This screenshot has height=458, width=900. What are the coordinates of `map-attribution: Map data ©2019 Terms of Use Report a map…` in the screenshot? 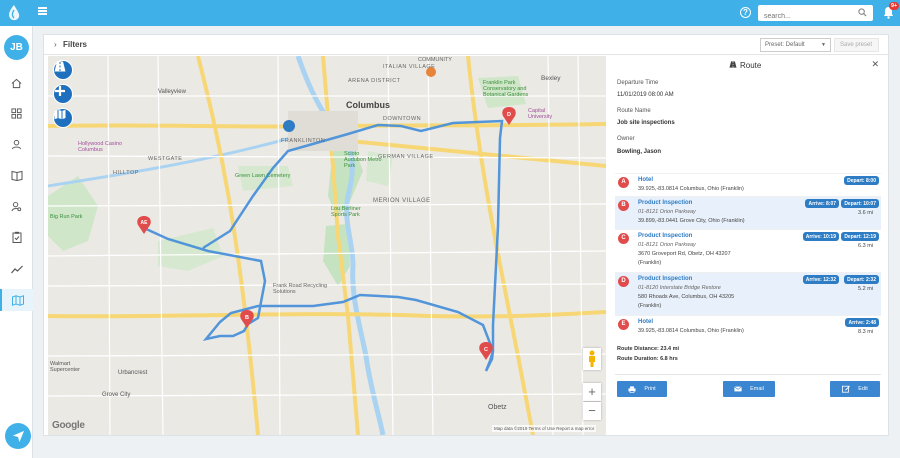 It's located at (544, 428).